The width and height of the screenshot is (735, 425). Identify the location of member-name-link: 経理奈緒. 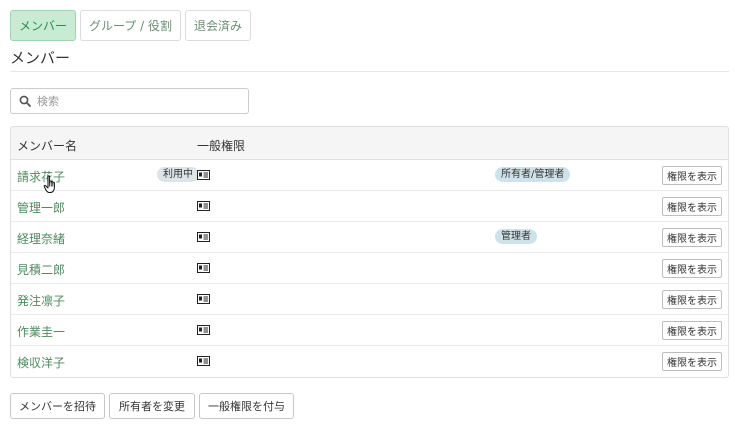
(41, 238).